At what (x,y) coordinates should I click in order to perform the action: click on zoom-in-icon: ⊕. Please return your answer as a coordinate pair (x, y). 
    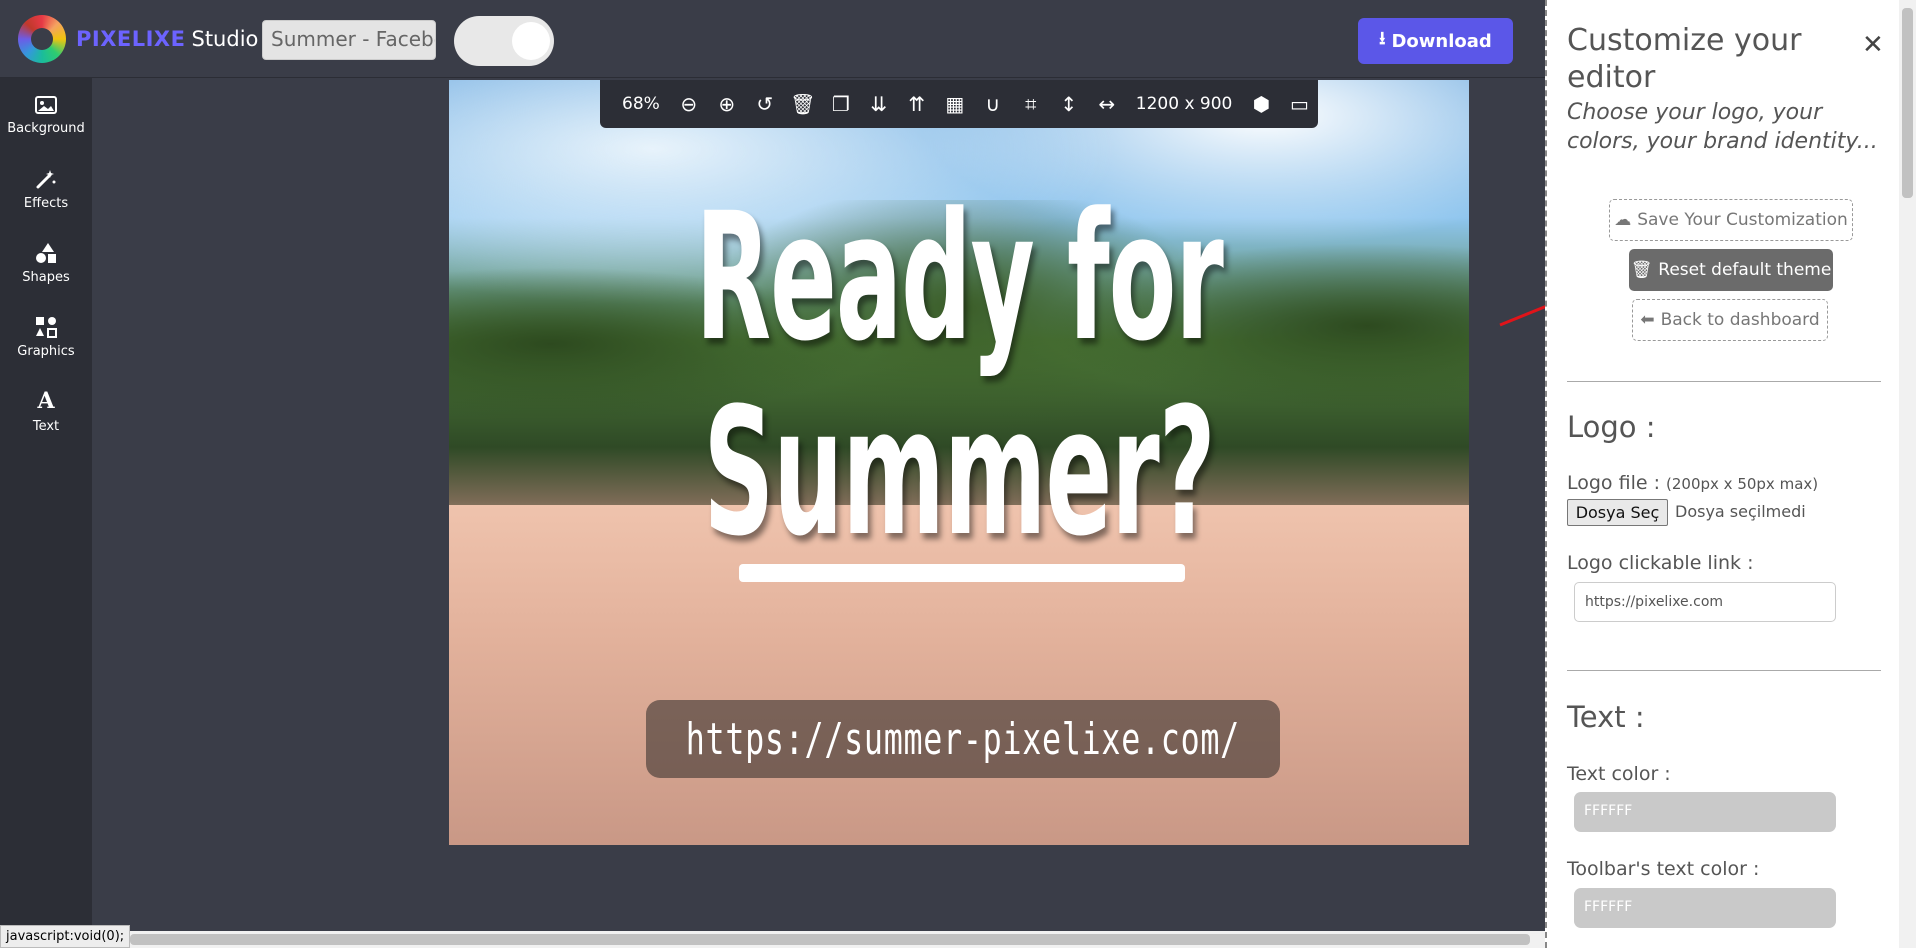
    Looking at the image, I should click on (727, 104).